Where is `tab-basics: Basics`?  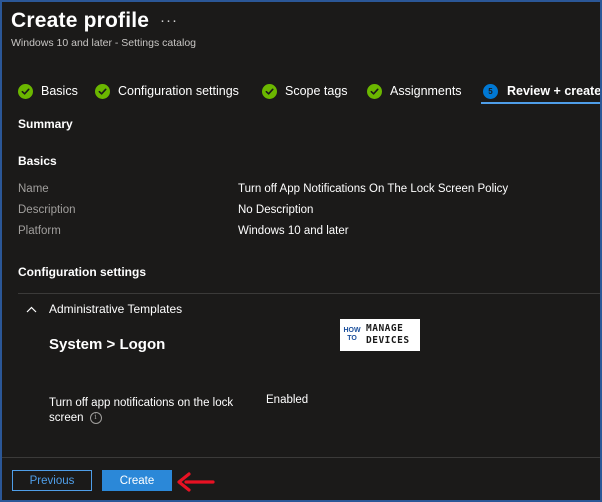
tab-basics: Basics is located at coordinates (48, 91).